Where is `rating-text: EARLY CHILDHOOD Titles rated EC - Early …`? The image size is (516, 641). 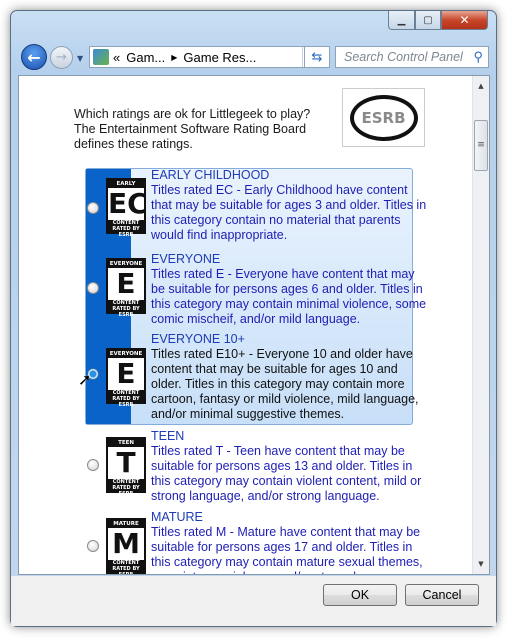 rating-text: EARLY CHILDHOOD Titles rated EC - Early … is located at coordinates (291, 205).